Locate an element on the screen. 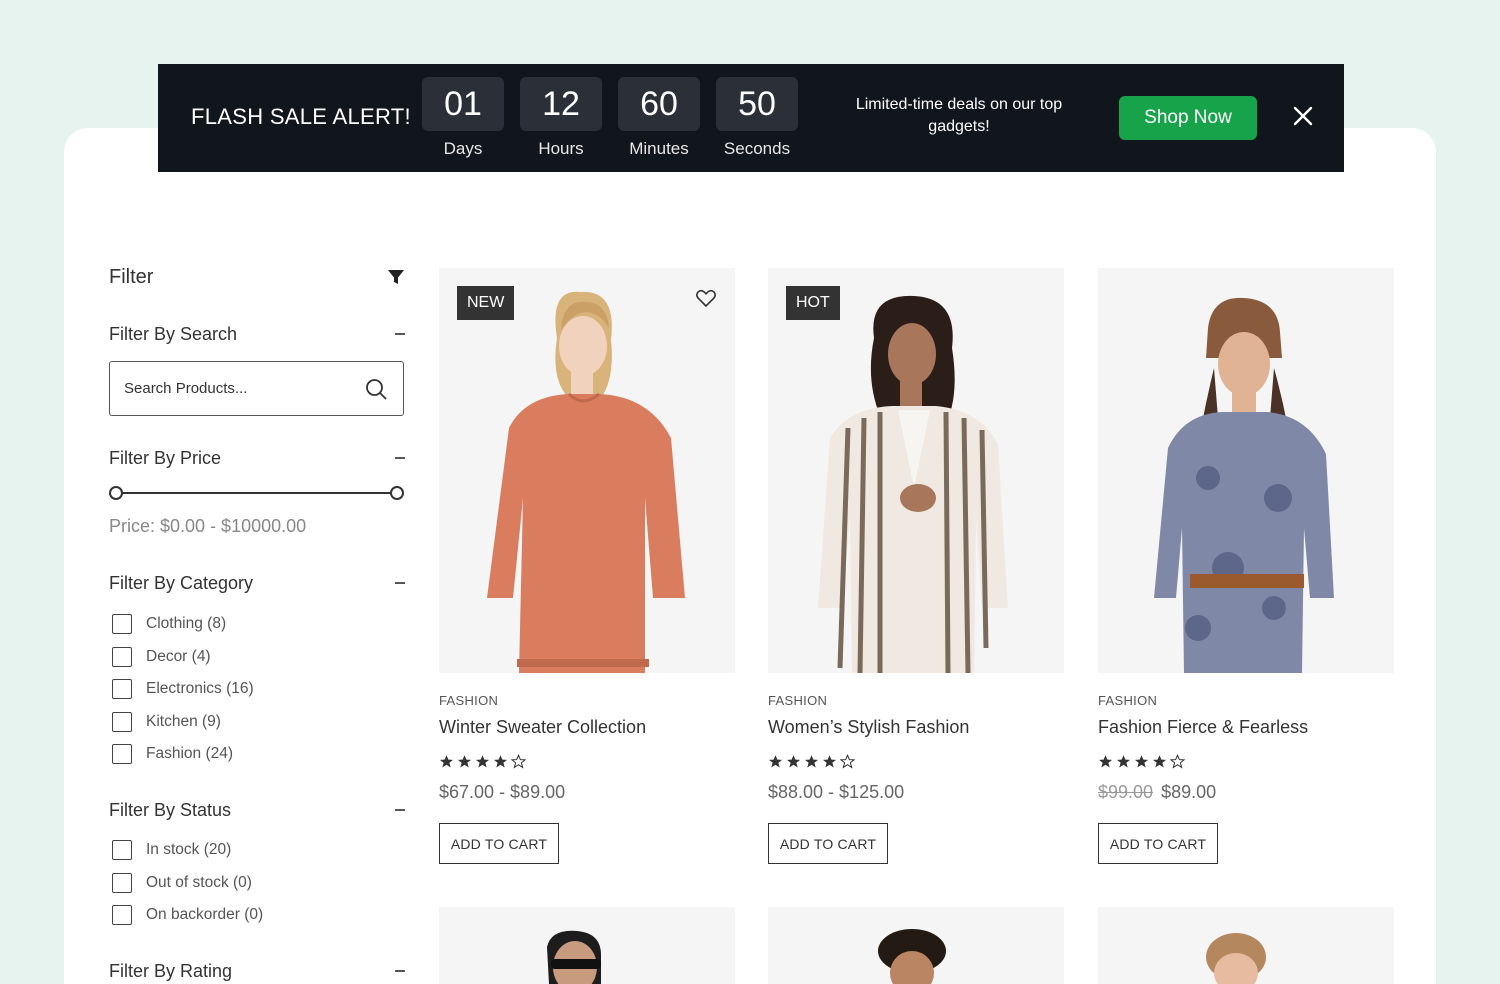  product-badge: HOT is located at coordinates (813, 303).